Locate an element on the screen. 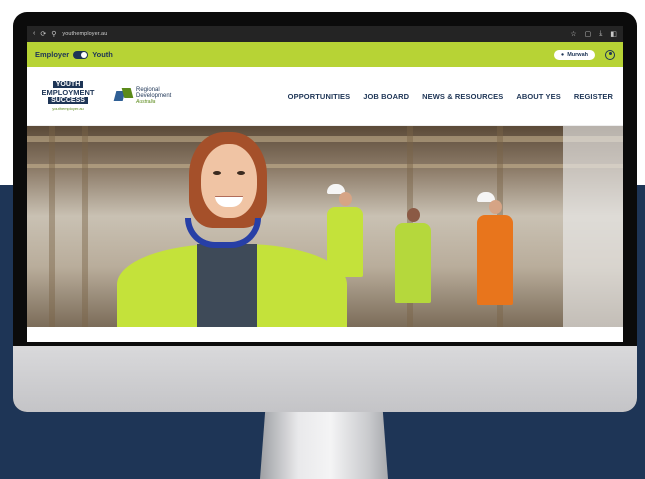 Image resolution: width=645 pixels, height=479 pixels. site-info-icon: ⚲ is located at coordinates (53, 34).